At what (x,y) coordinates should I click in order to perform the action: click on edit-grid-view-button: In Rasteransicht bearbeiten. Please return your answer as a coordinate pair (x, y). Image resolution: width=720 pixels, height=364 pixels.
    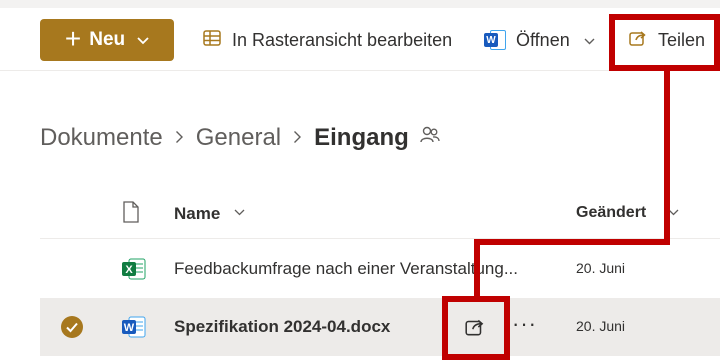
    Looking at the image, I should click on (327, 40).